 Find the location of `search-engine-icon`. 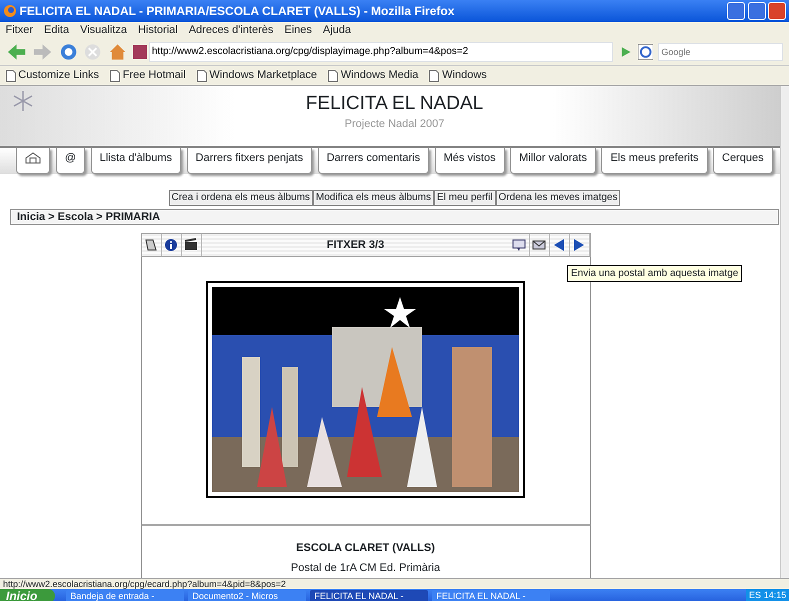

search-engine-icon is located at coordinates (645, 52).